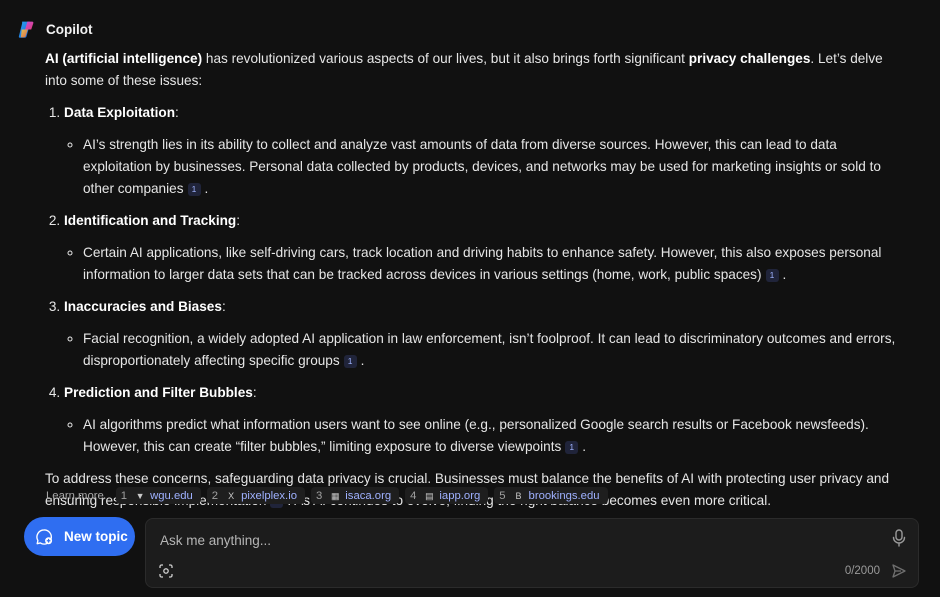  Describe the element at coordinates (460, 495) in the screenshot. I see `source-domain: iapp.org` at that location.